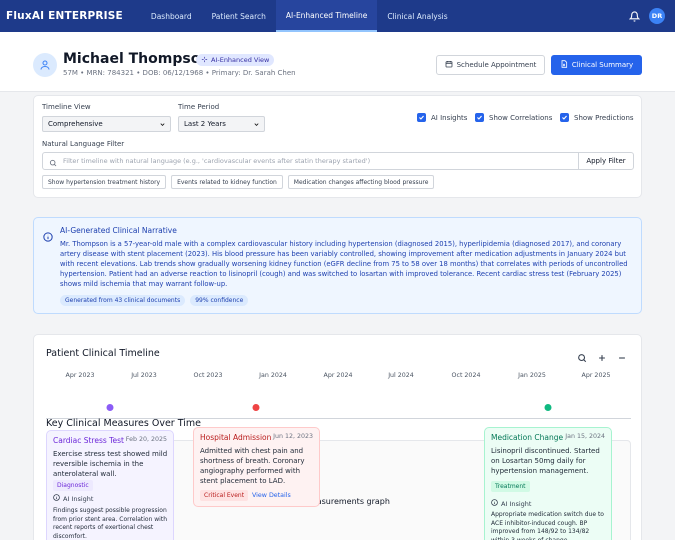 This screenshot has height=540, width=675. What do you see at coordinates (548, 407) in the screenshot?
I see `event-marker-medication` at bounding box center [548, 407].